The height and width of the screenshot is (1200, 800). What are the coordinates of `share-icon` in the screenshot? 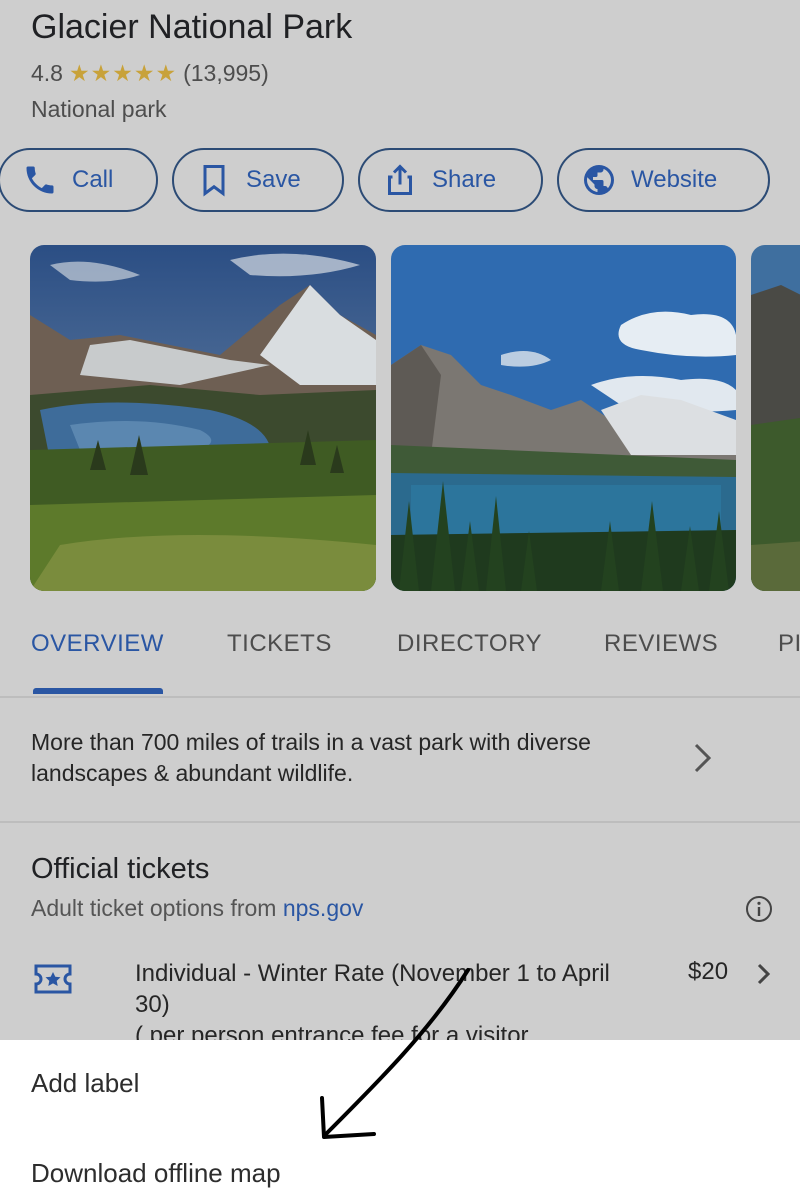 It's located at (400, 180).